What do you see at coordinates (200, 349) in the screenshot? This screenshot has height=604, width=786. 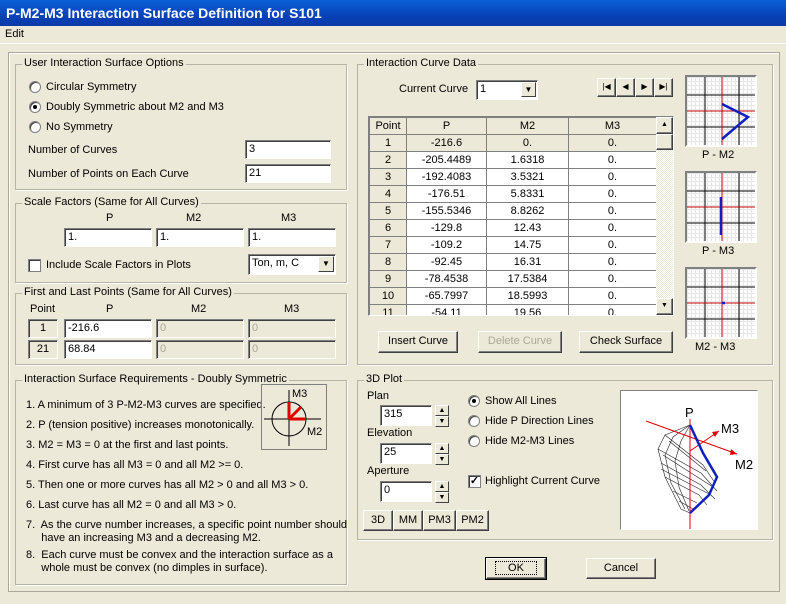 I see `last-point-m2-input: 0` at bounding box center [200, 349].